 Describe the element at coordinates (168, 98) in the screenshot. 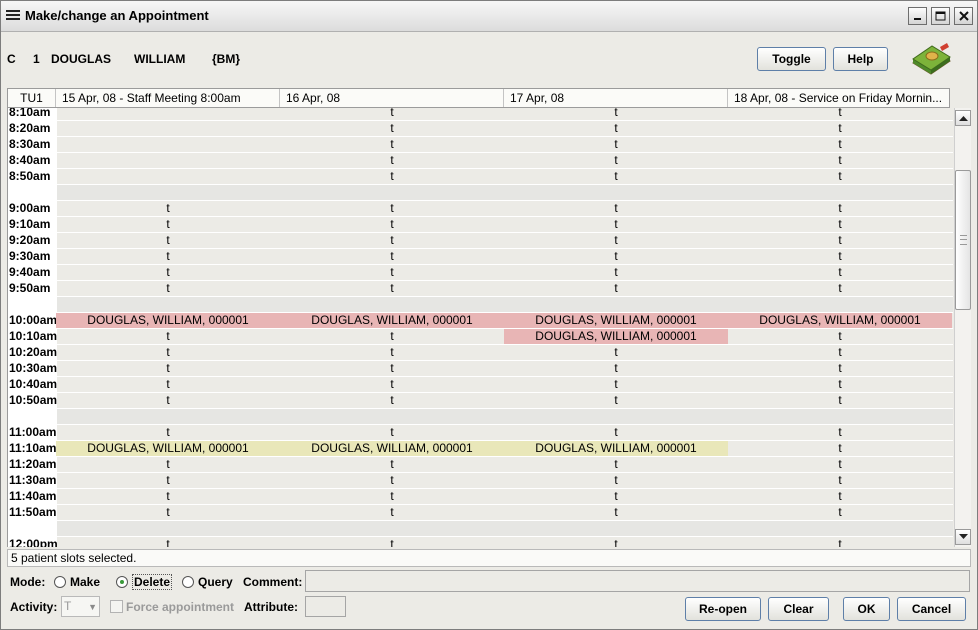

I see `column-header-day-1: 15 Apr, 08 - Staff Meeting 8:00am` at that location.